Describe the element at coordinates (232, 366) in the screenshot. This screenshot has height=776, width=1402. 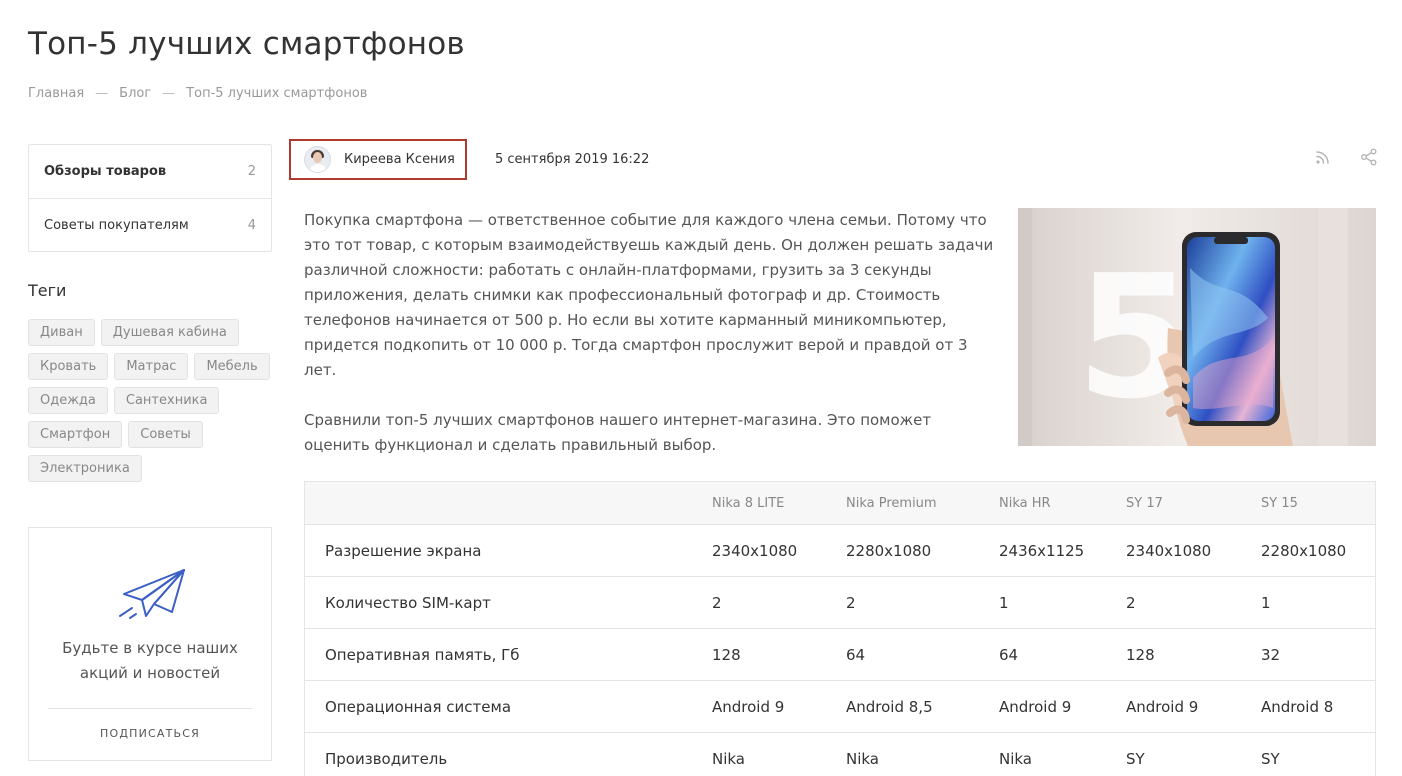
I see `tag: Мебель` at that location.